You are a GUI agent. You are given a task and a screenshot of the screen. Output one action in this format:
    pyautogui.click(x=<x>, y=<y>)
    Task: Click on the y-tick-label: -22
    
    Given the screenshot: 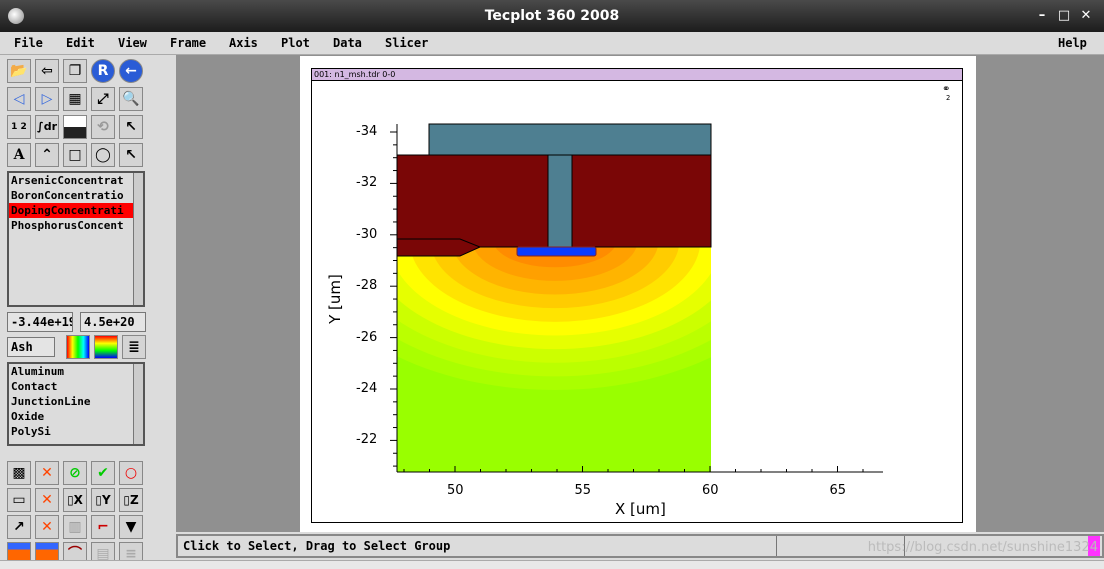 What is the action you would take?
    pyautogui.click(x=367, y=440)
    